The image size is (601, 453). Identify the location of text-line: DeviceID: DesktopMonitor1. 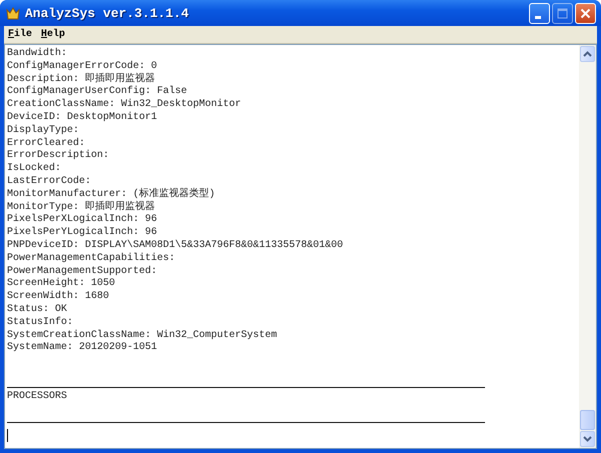
(82, 118).